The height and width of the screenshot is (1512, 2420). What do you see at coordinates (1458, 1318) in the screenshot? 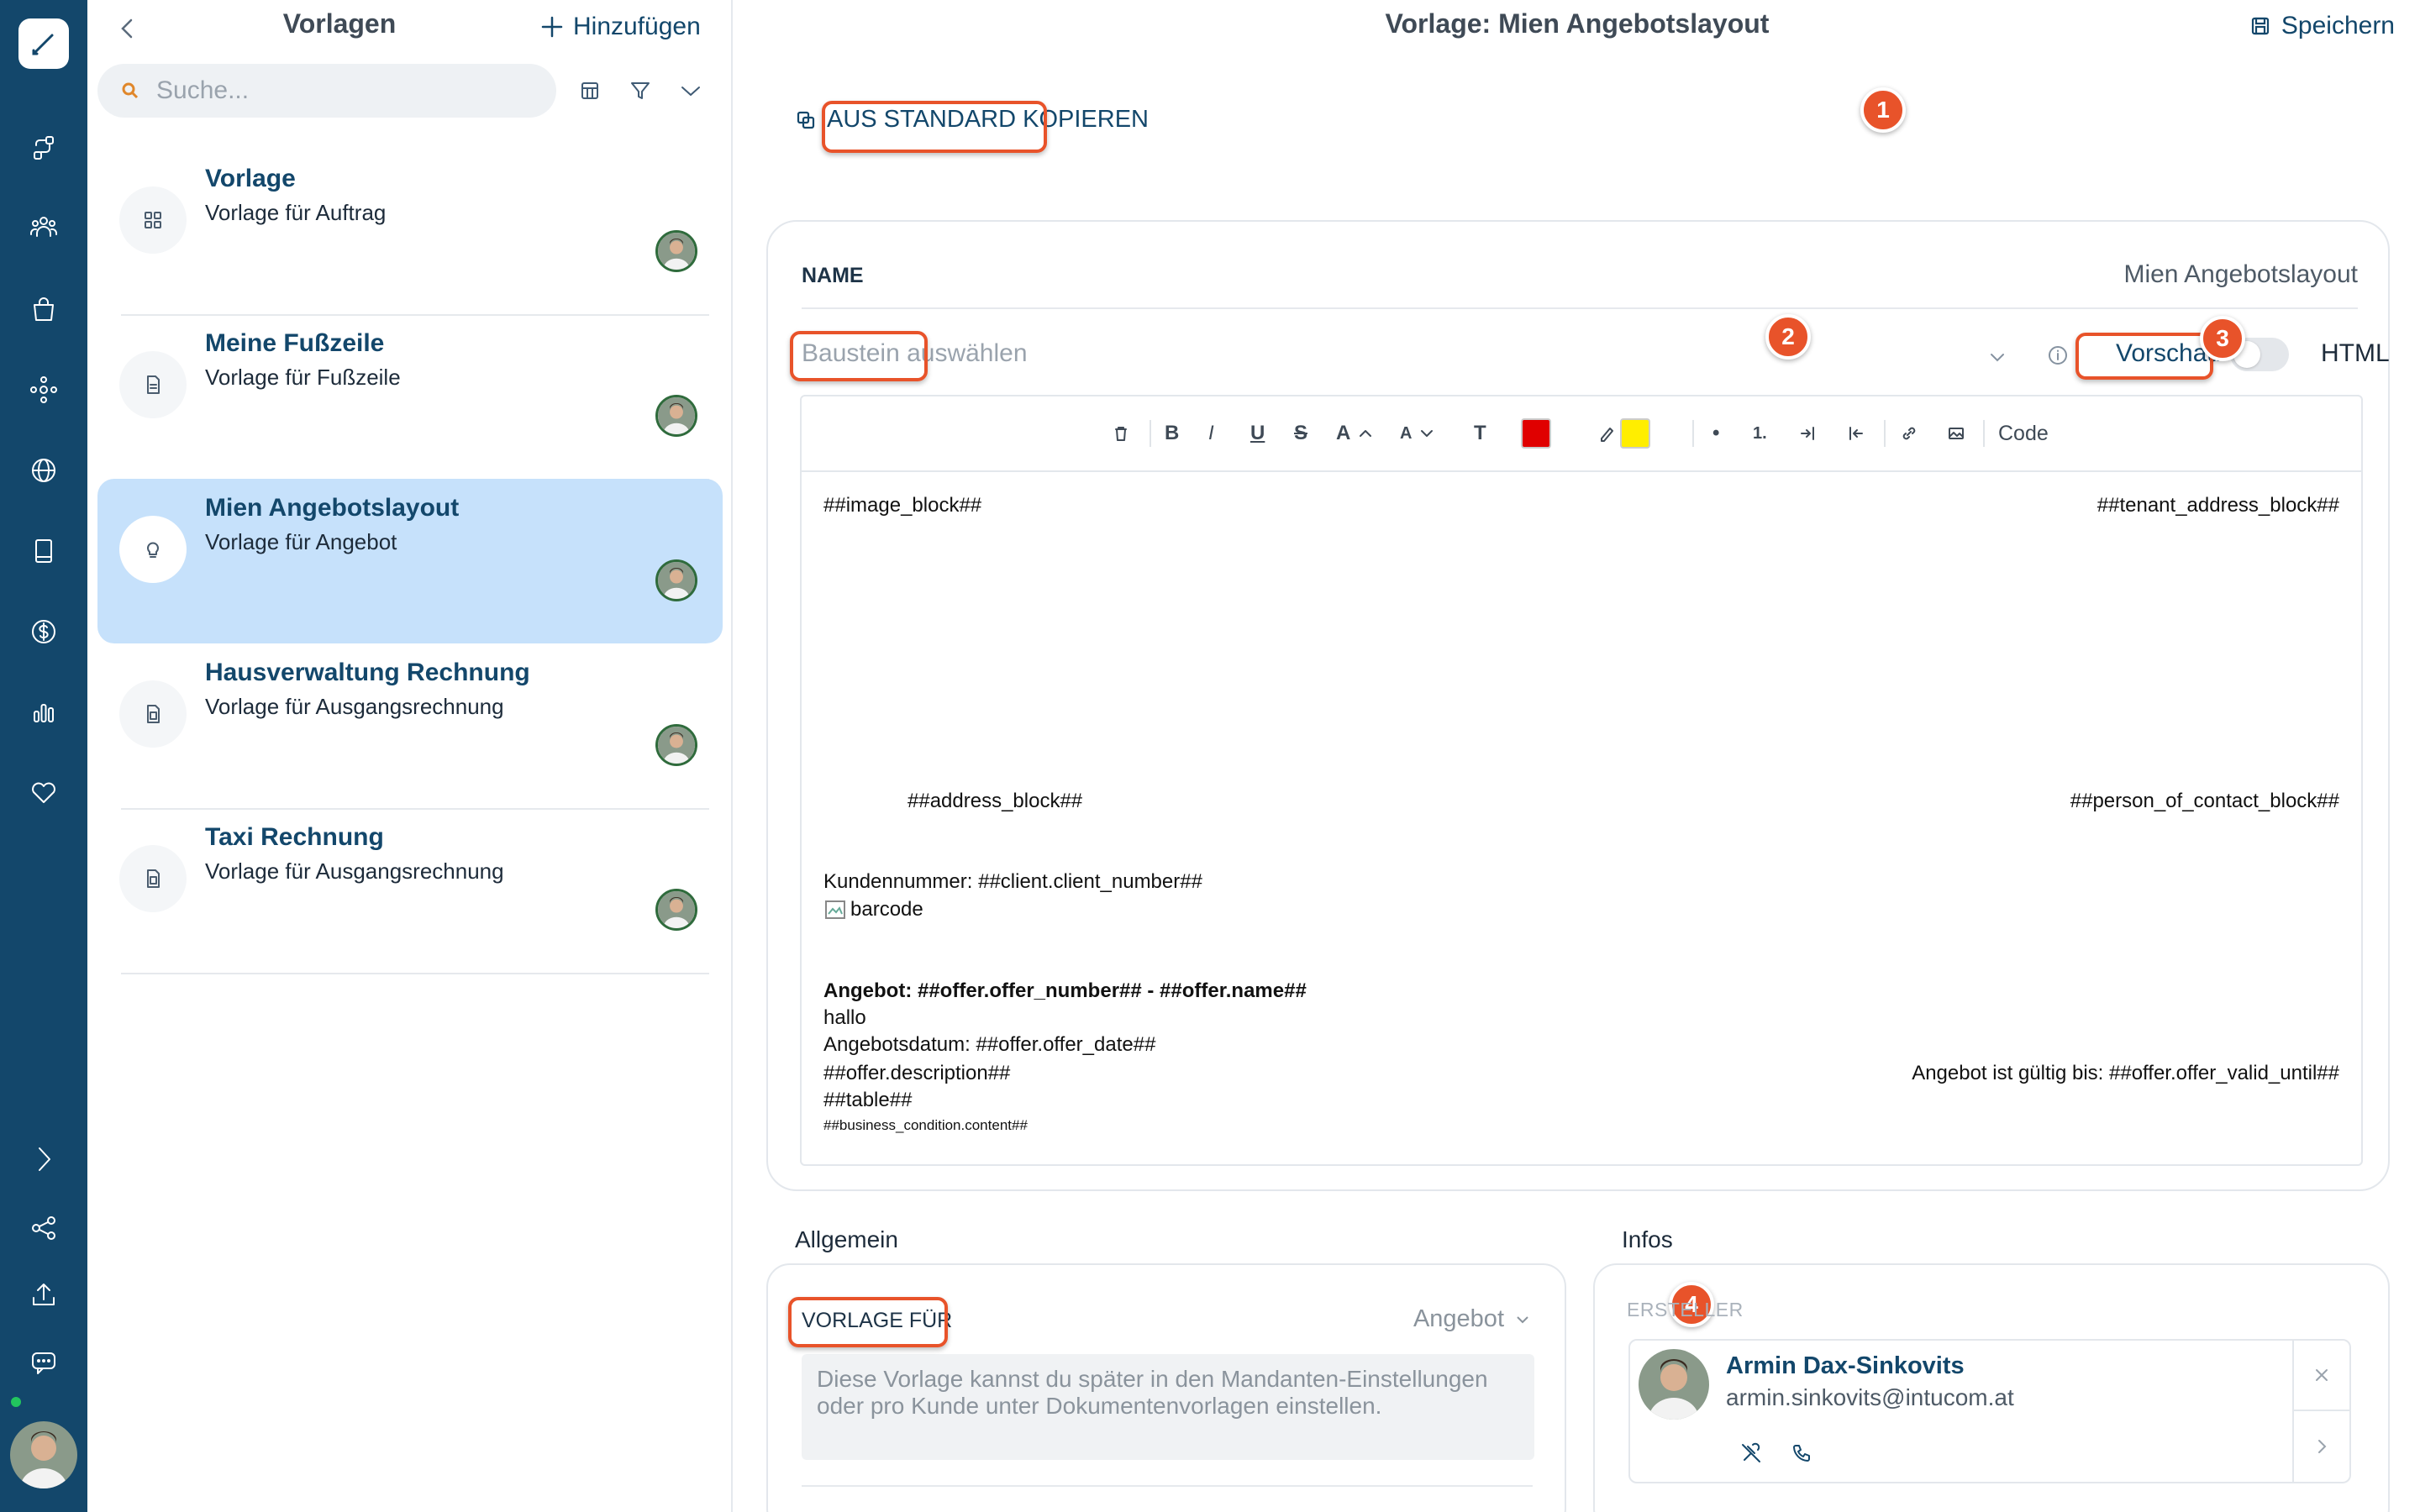
I see `vorlage-fuer-value: Angebot` at bounding box center [1458, 1318].